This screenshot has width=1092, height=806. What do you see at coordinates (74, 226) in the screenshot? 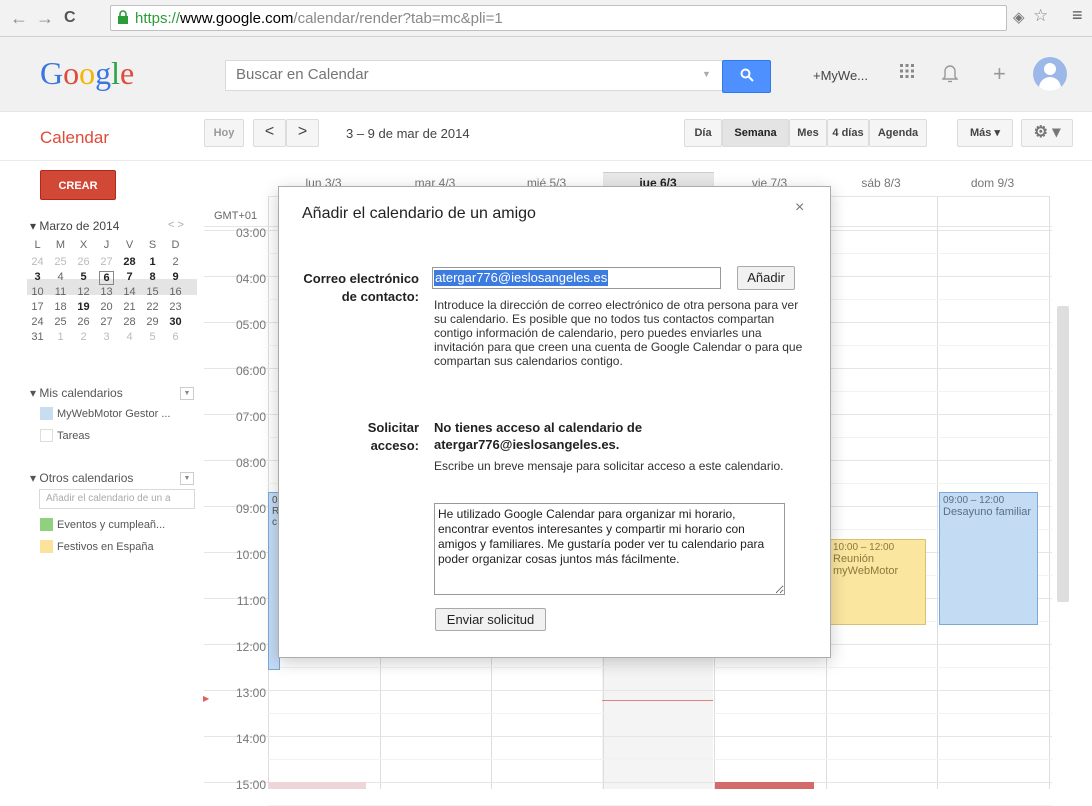
I see `mini-calendar-title: ▾ Marzo de 2014` at bounding box center [74, 226].